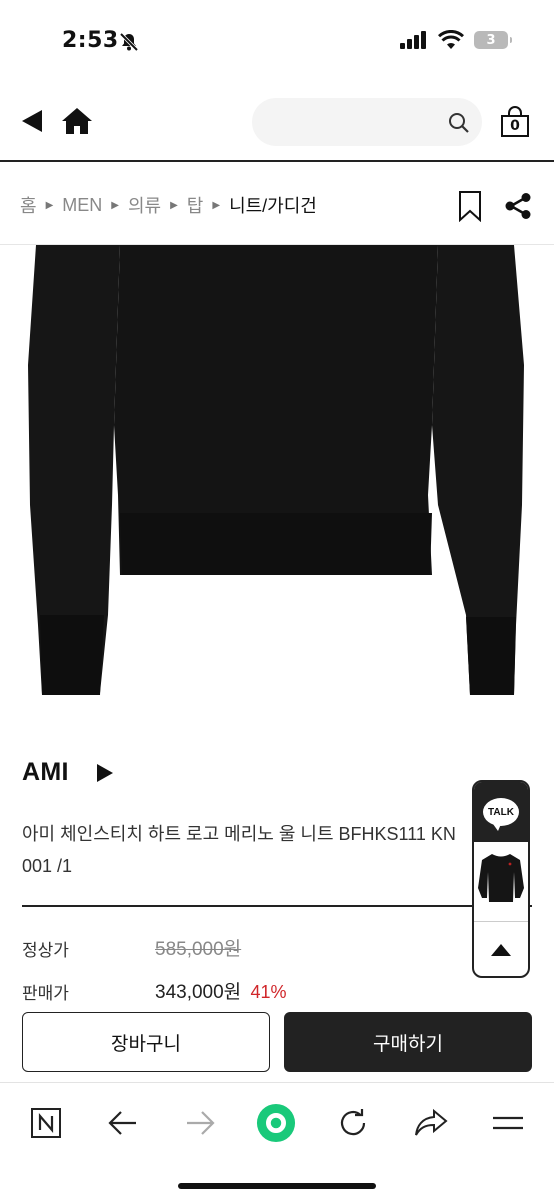 The width and height of the screenshot is (554, 1200). I want to click on home-icon, so click(77, 121).